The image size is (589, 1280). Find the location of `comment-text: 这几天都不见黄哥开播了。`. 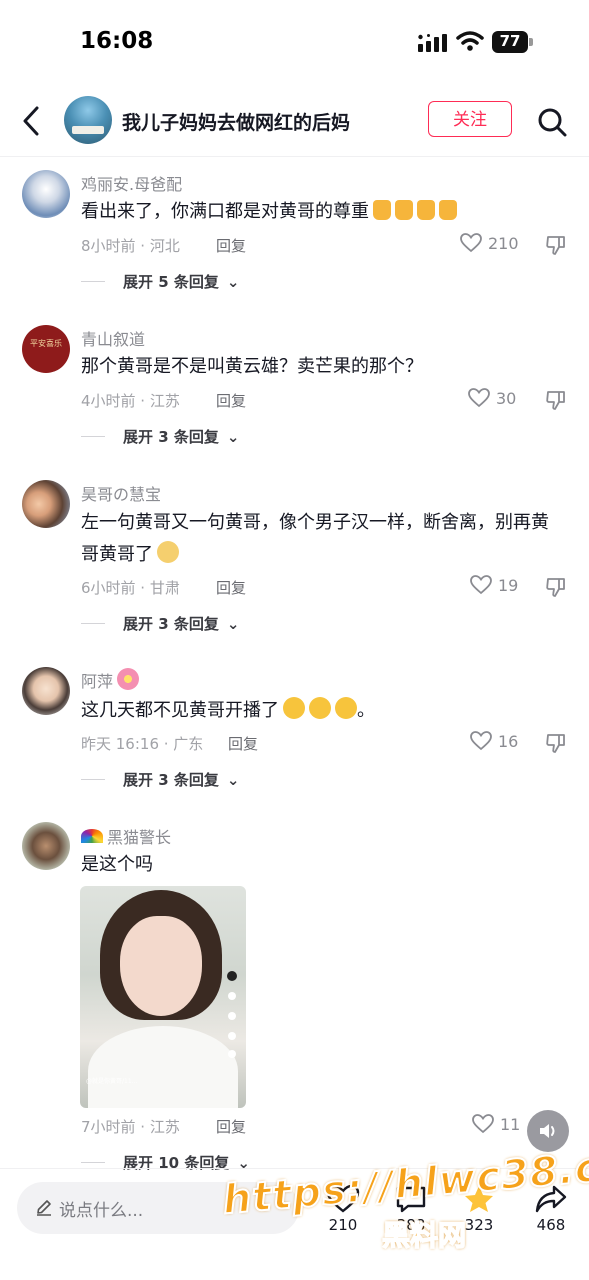

comment-text: 这几天都不见黄哥开播了。 is located at coordinates (228, 711).